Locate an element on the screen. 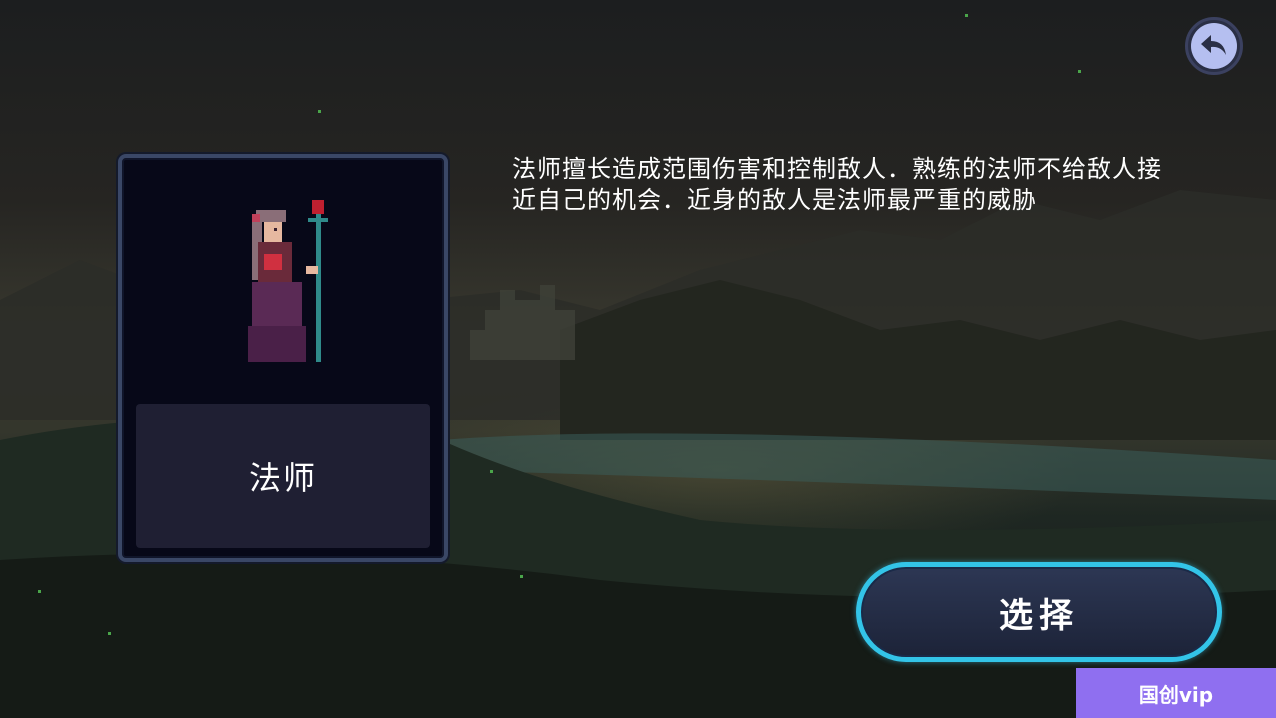 This screenshot has width=1276, height=718. select-button: 选择 is located at coordinates (1039, 612).